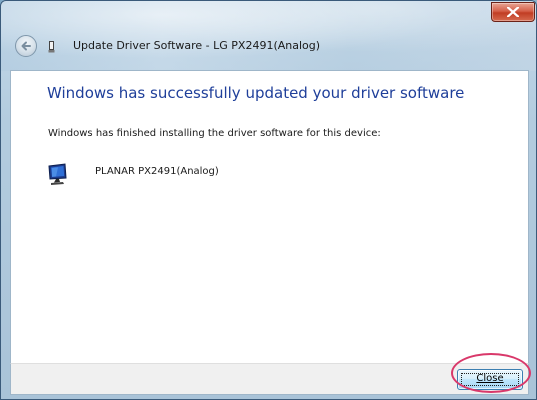 Image resolution: width=537 pixels, height=400 pixels. I want to click on back-arrow-icon, so click(26, 46).